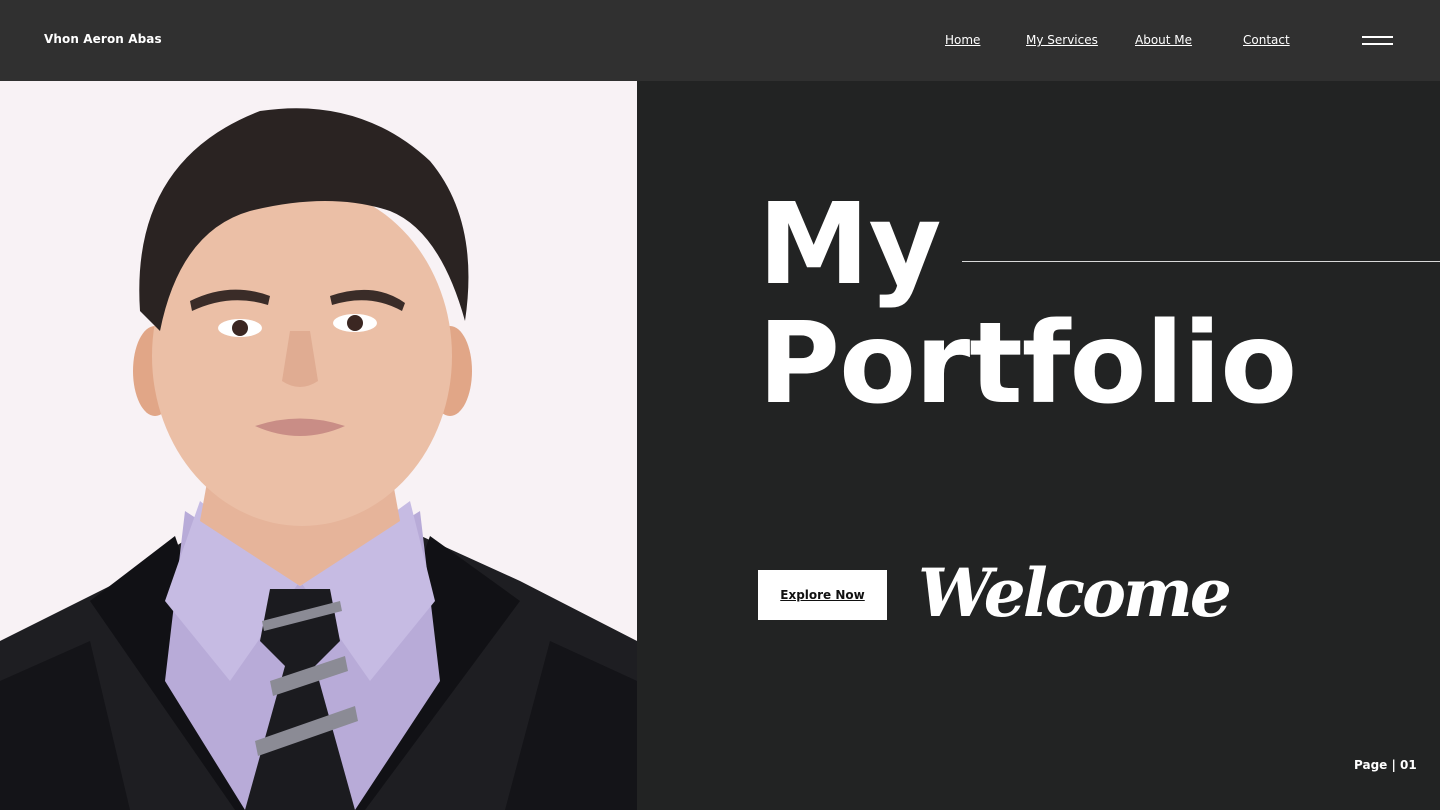 This screenshot has width=1440, height=810. Describe the element at coordinates (1075, 593) in the screenshot. I see `welcome-script-text: Welcome` at that location.